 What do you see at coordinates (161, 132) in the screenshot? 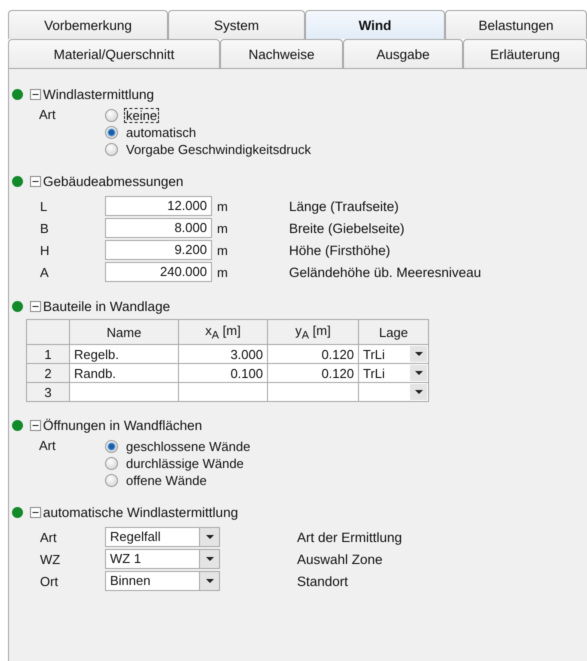
I see `radio-label: automatisch` at bounding box center [161, 132].